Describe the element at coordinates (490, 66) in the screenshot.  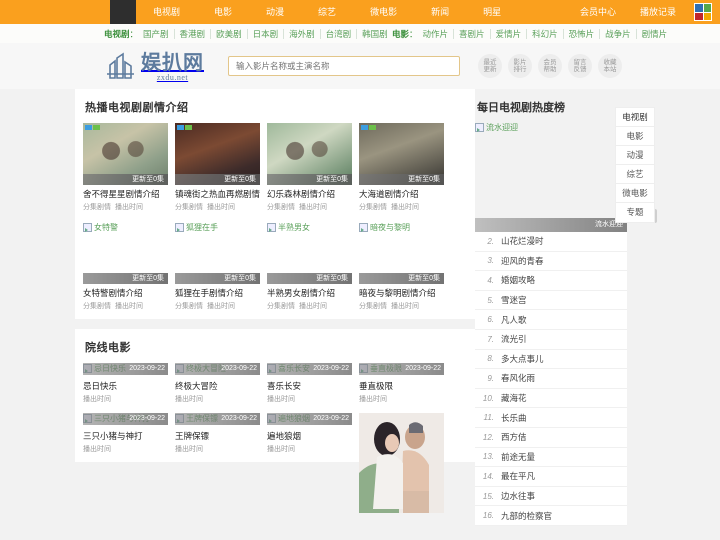
I see `quick-link-recent-update: 最近 更新` at that location.